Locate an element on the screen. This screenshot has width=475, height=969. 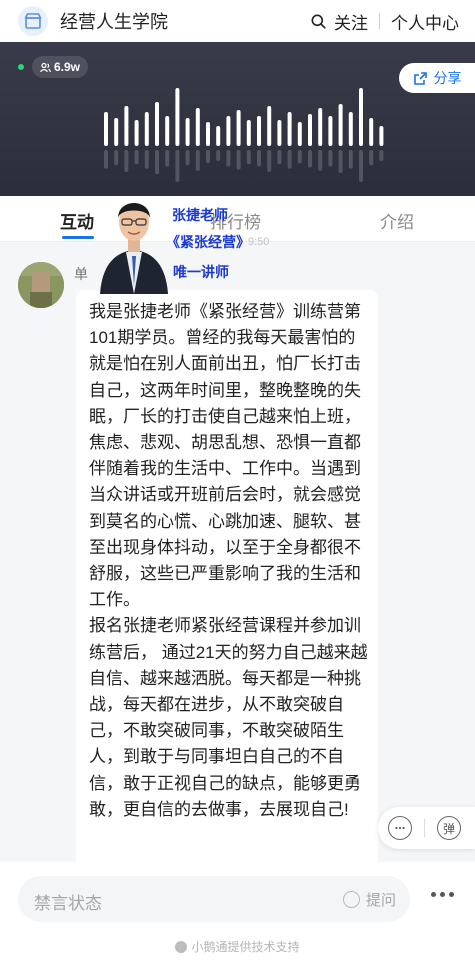
floating-tools: 弹 is located at coordinates (426, 828).